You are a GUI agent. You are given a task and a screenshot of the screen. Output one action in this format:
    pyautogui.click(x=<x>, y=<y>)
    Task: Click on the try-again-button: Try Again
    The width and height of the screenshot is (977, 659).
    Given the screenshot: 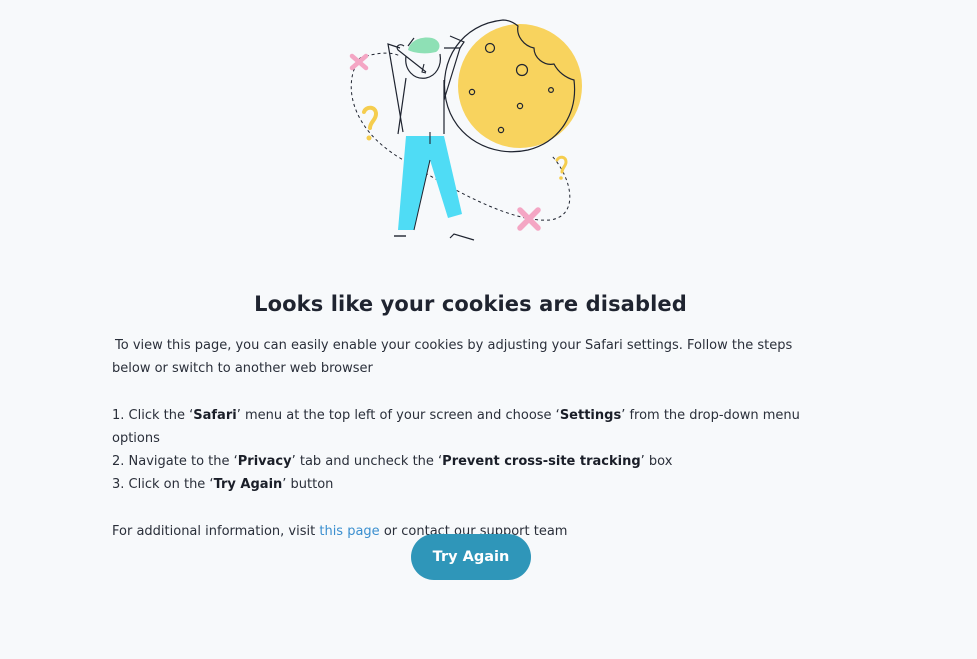 What is the action you would take?
    pyautogui.click(x=471, y=557)
    